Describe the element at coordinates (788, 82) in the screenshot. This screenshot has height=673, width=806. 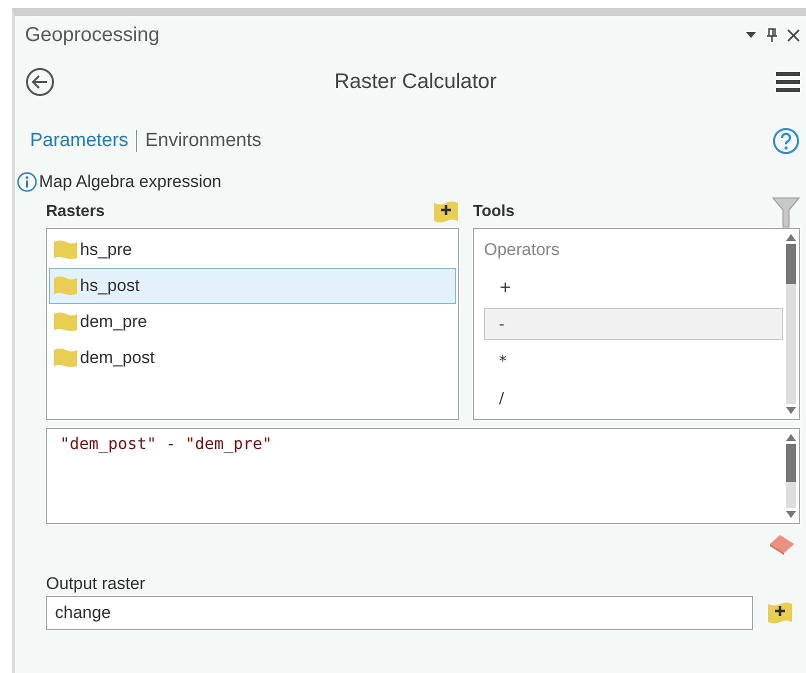
I see `menu-icon` at that location.